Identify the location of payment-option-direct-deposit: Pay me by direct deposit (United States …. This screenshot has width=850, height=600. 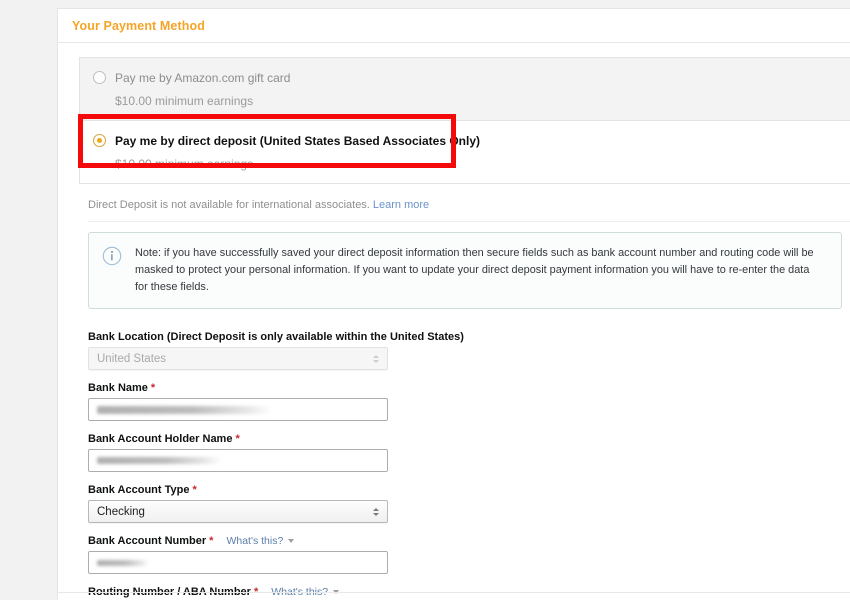
(465, 152).